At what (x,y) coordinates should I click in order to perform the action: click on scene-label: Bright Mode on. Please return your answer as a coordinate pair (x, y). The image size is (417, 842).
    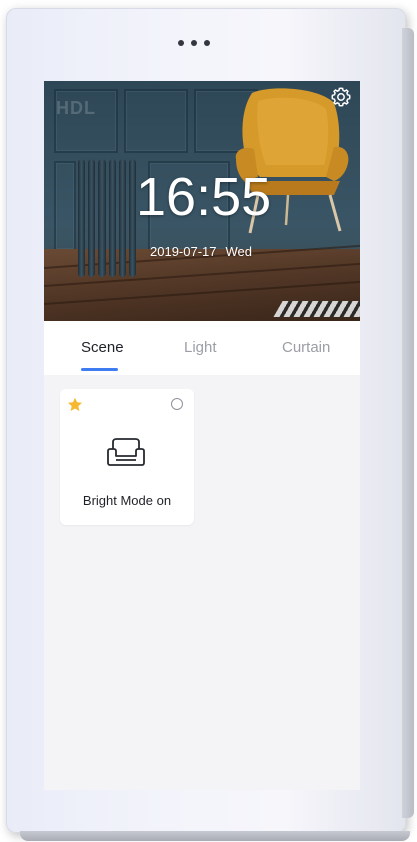
    Looking at the image, I should click on (127, 500).